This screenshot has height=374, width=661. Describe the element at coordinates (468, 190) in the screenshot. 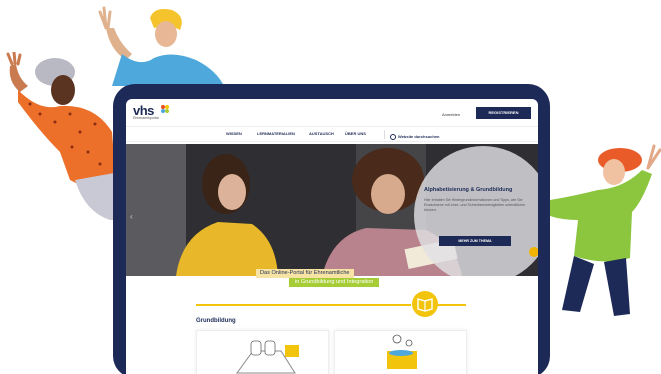

I see `hero-title: Alphabetisierung & Grundbildung` at that location.